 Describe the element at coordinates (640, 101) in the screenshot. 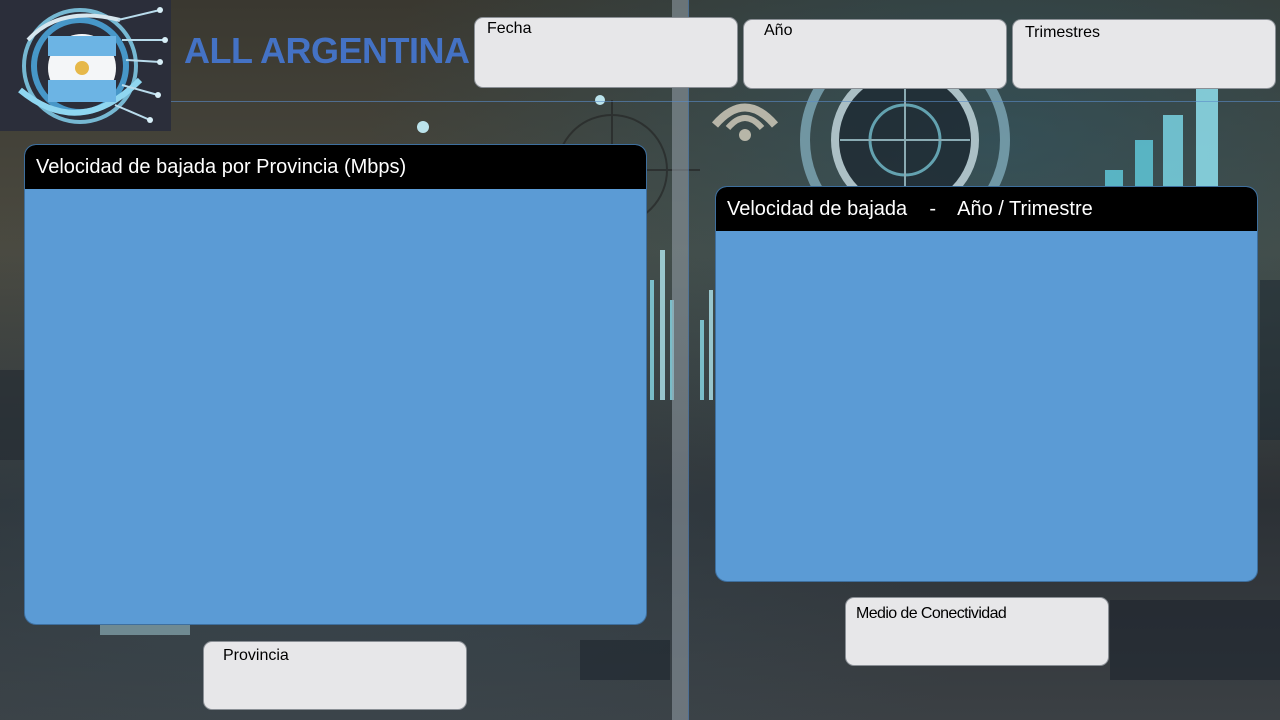

I see `header-divider-line` at that location.